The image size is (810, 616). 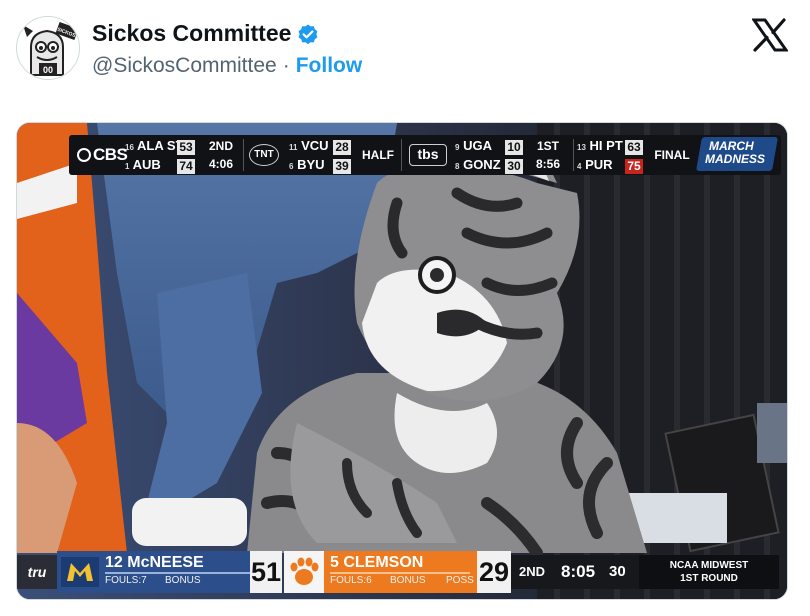 I want to click on team-2-timeouts-bar, so click(x=400, y=573).